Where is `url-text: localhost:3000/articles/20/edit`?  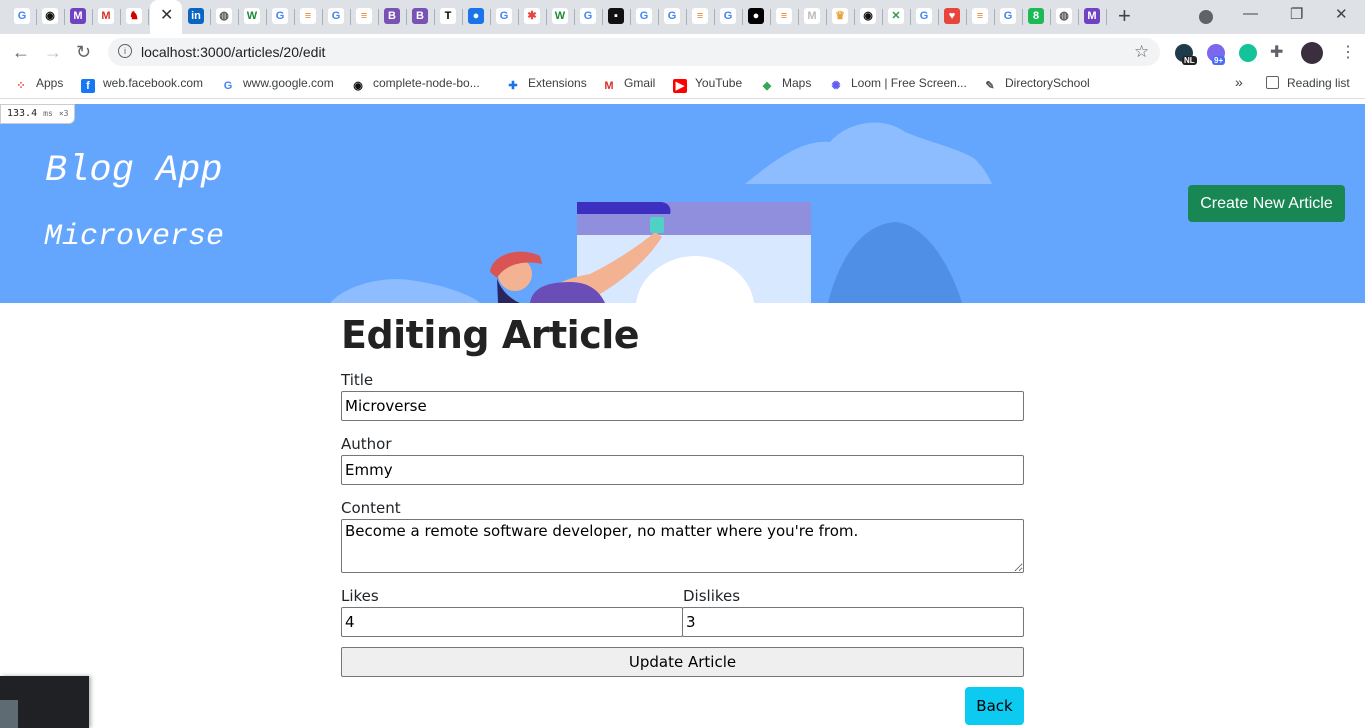
url-text: localhost:3000/articles/20/edit is located at coordinates (233, 52).